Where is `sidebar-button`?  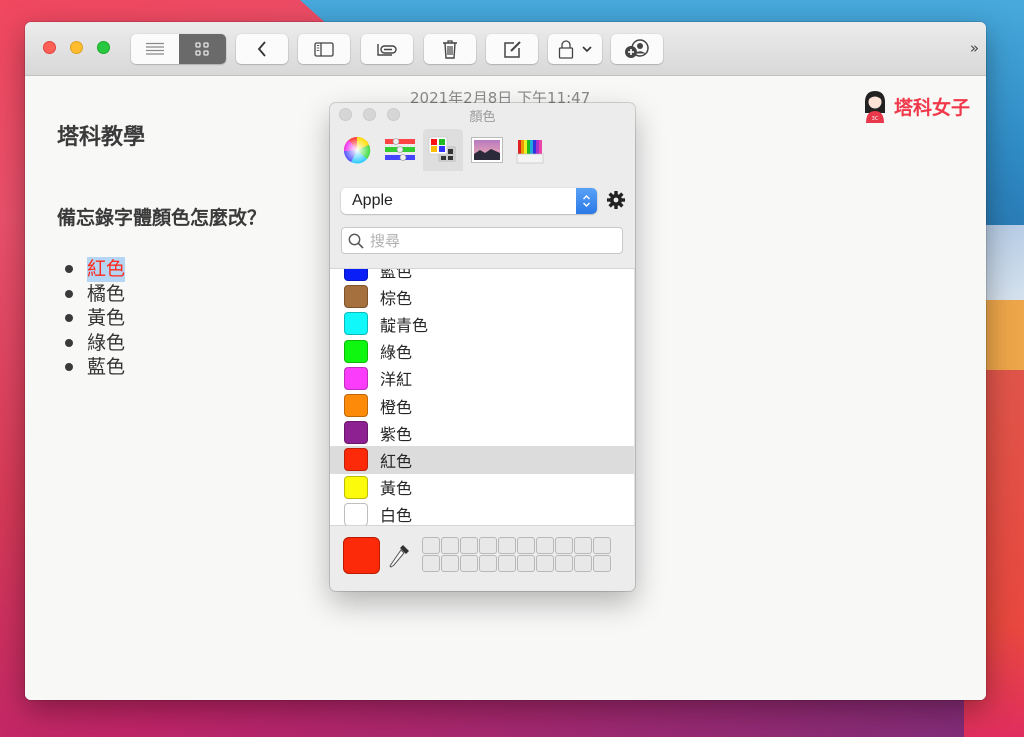
sidebar-button is located at coordinates (324, 49).